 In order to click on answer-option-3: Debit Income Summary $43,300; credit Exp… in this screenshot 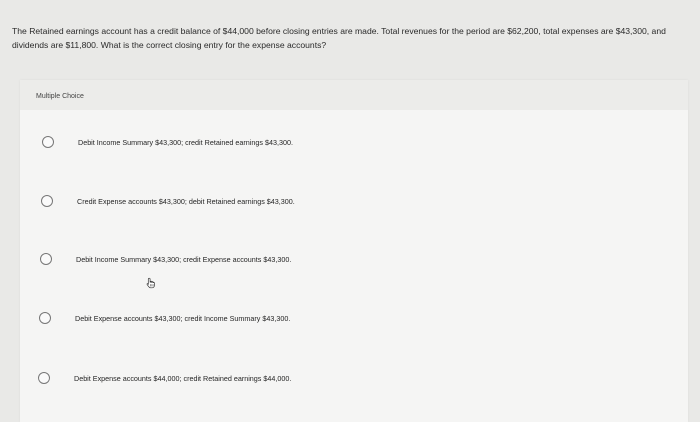, I will do `click(320, 259)`.